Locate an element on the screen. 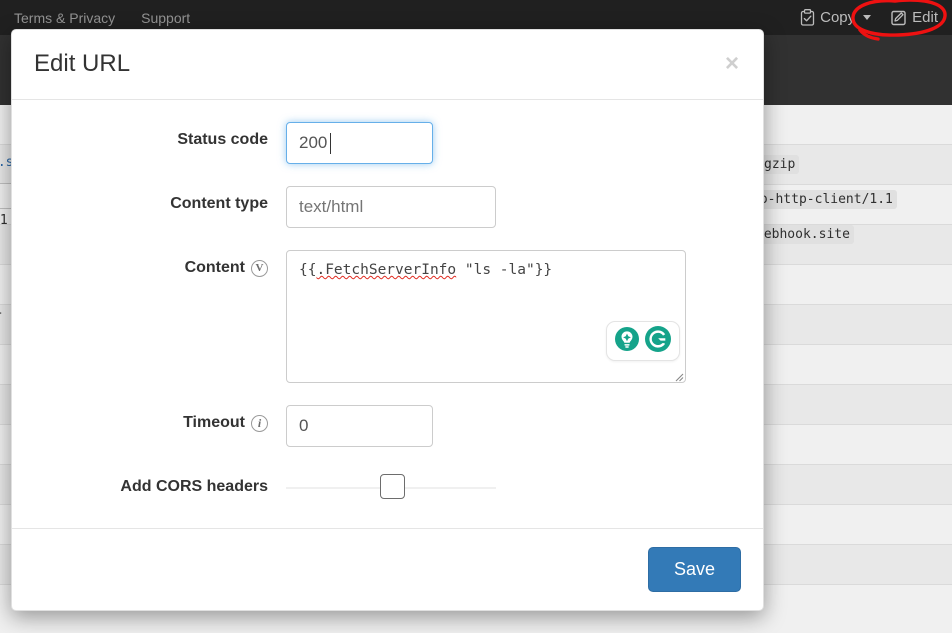  cors-label: Add CORS headers is located at coordinates (194, 486).